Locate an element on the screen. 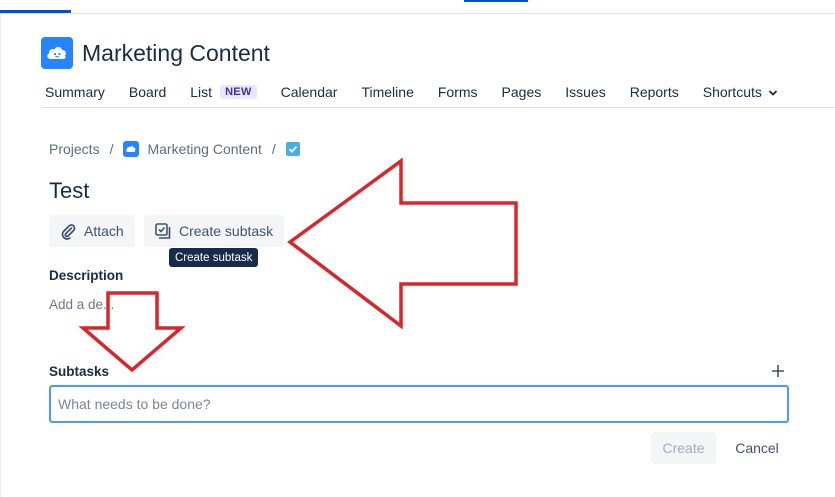 The width and height of the screenshot is (835, 497). tab-label: Forms is located at coordinates (457, 92).